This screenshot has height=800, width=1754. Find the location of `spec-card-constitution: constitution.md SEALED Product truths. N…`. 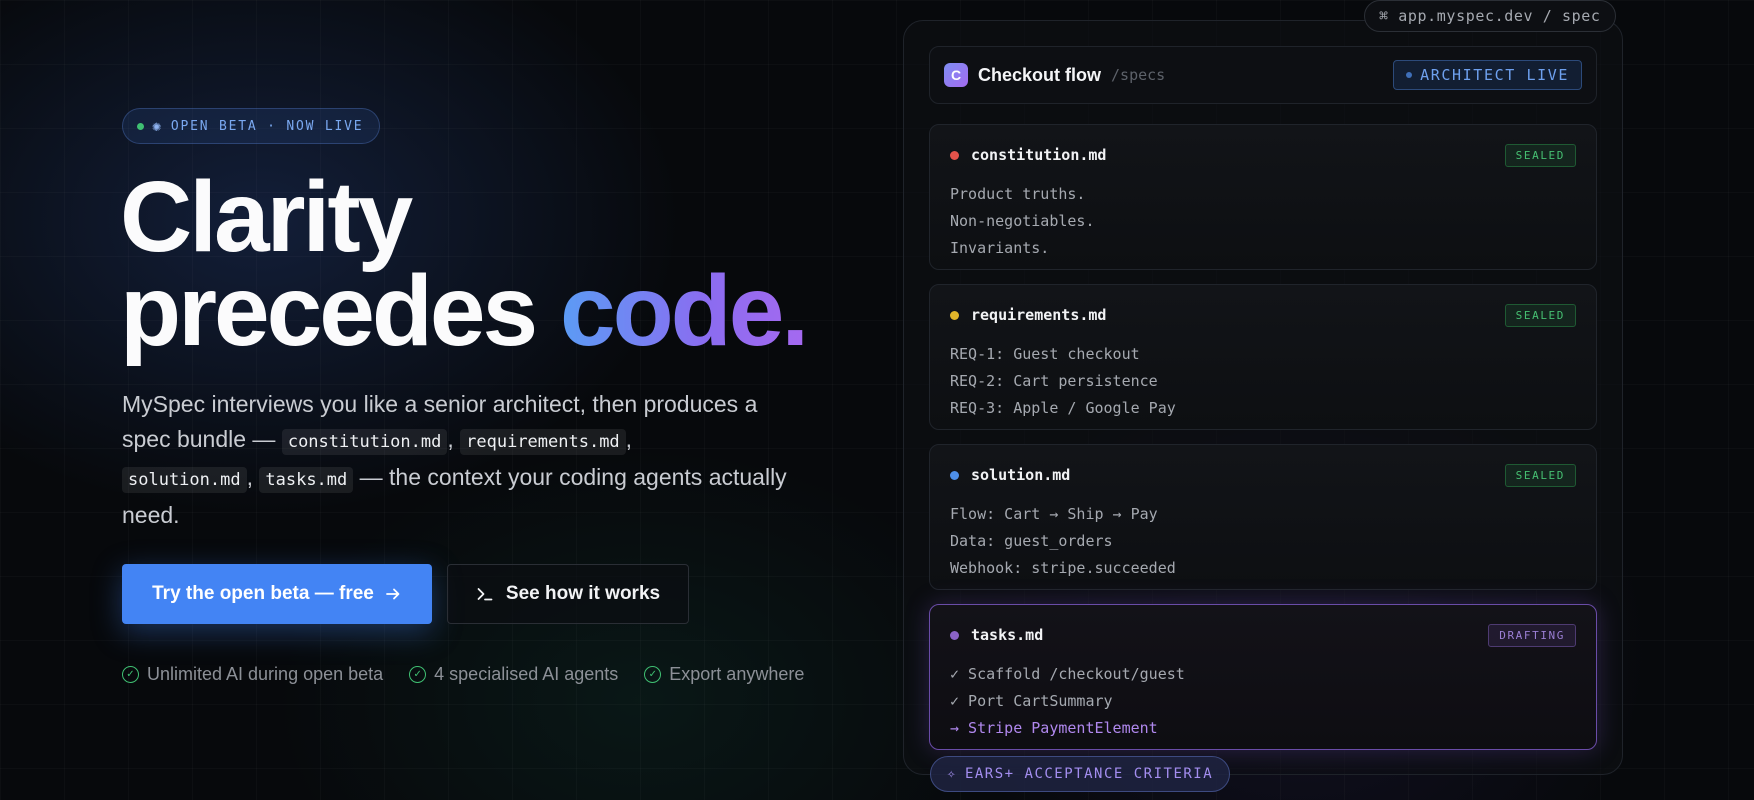

spec-card-constitution: constitution.md SEALED Product truths. N… is located at coordinates (1263, 197).